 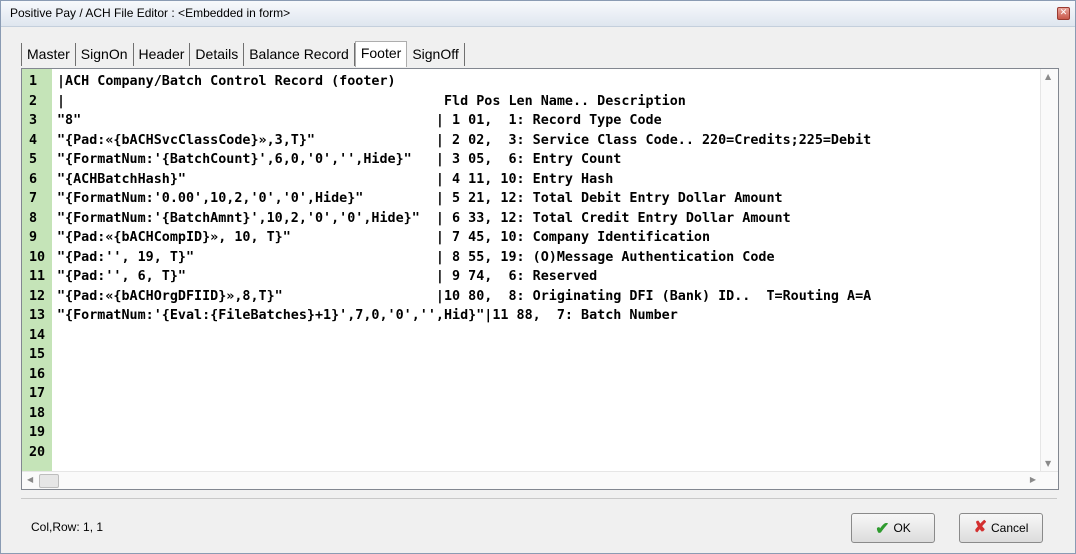 What do you see at coordinates (30, 479) in the screenshot?
I see `scroll-left-icon: ◀` at bounding box center [30, 479].